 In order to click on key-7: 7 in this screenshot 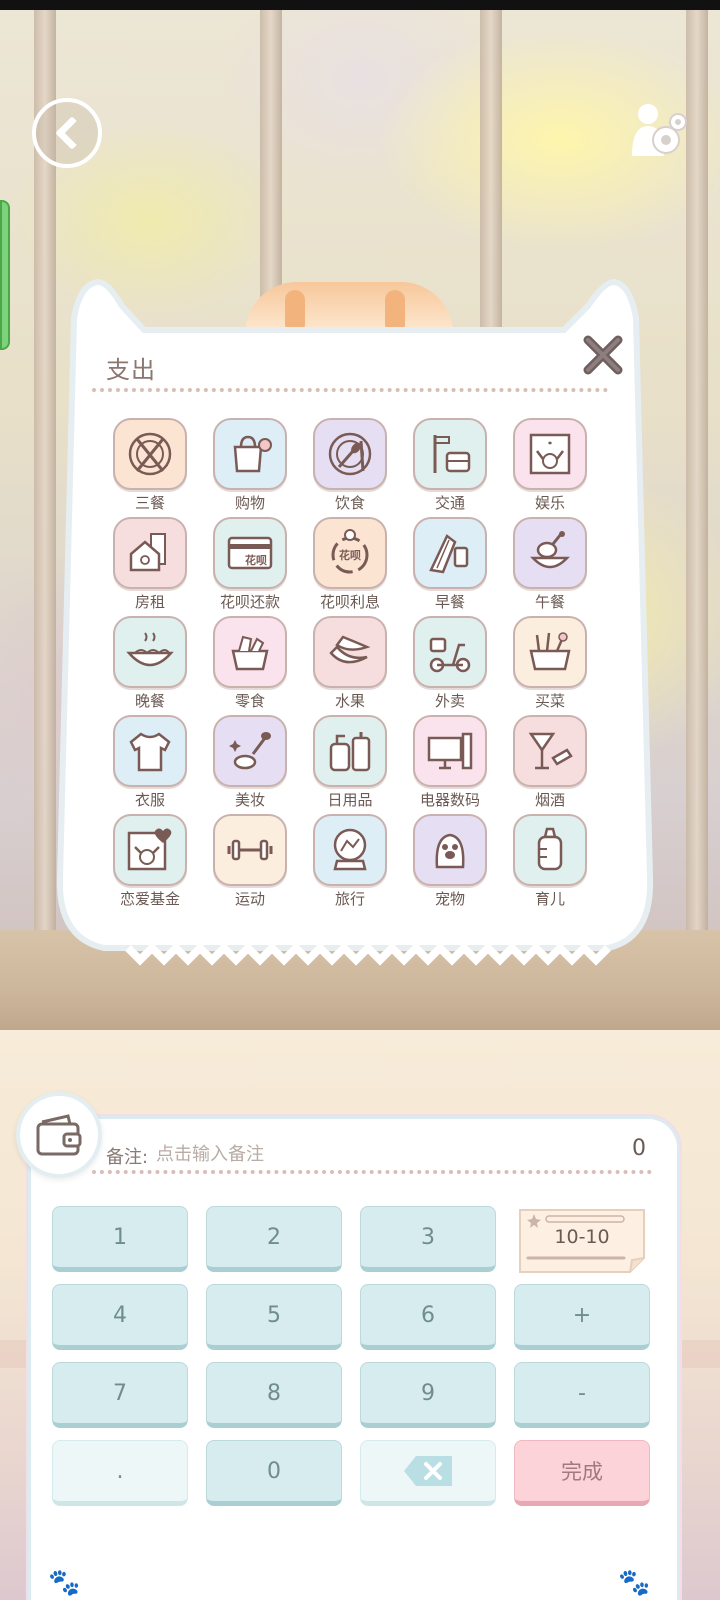, I will do `click(120, 1395)`.